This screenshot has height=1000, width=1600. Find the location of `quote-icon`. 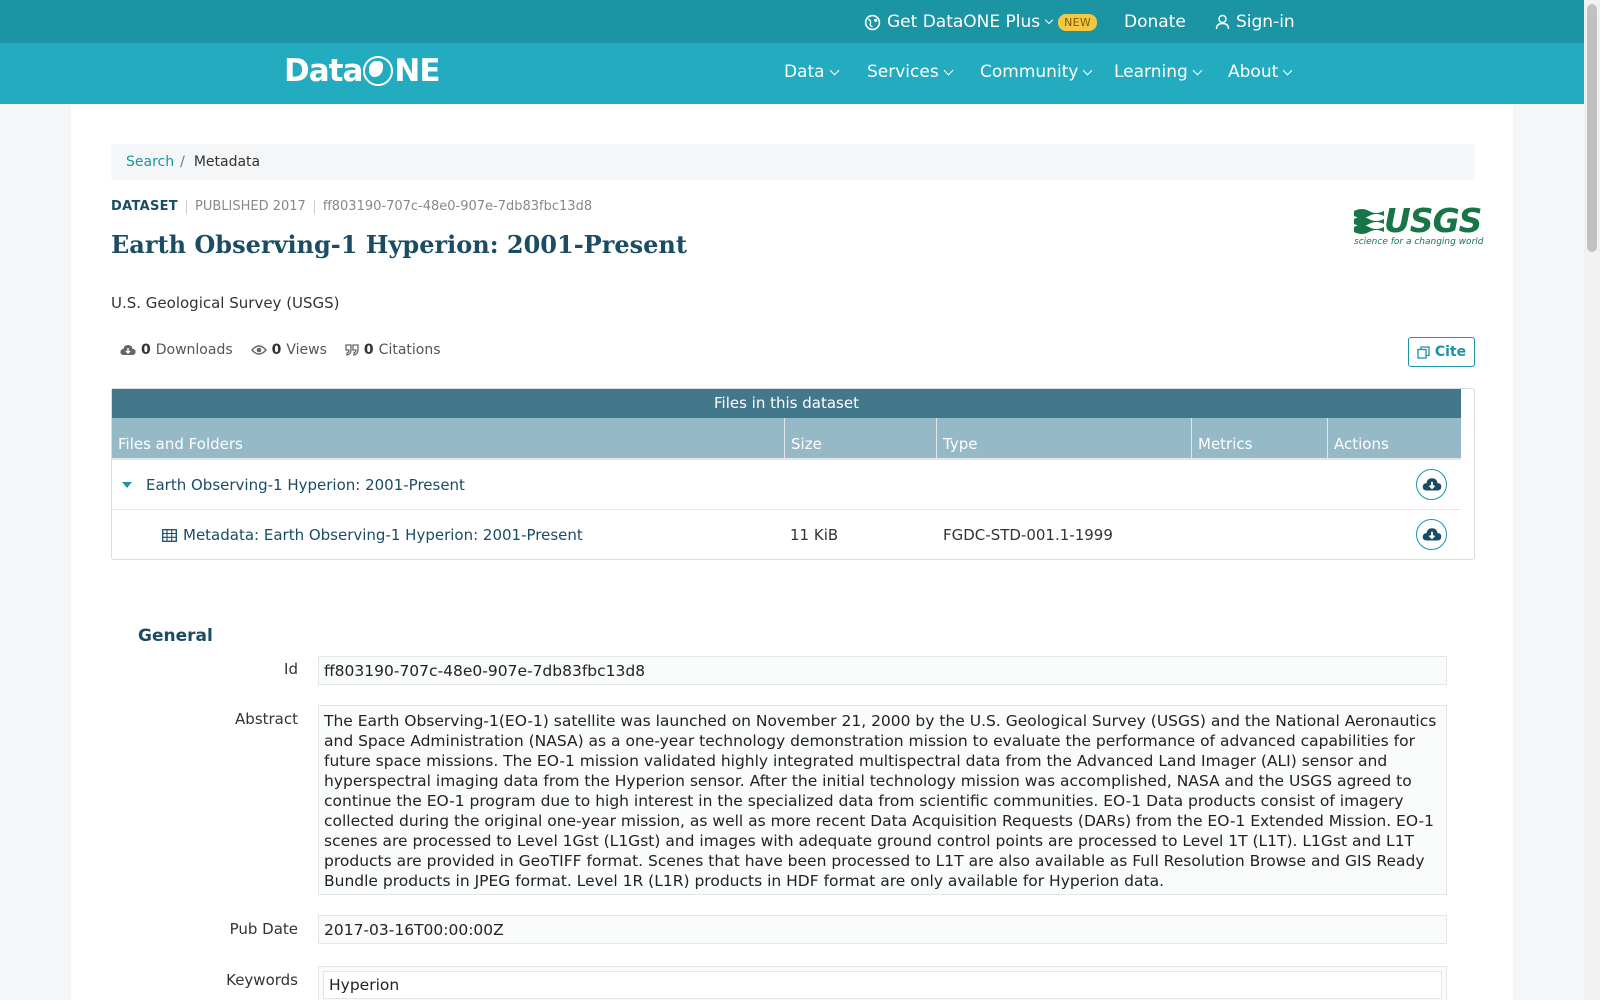

quote-icon is located at coordinates (352, 350).